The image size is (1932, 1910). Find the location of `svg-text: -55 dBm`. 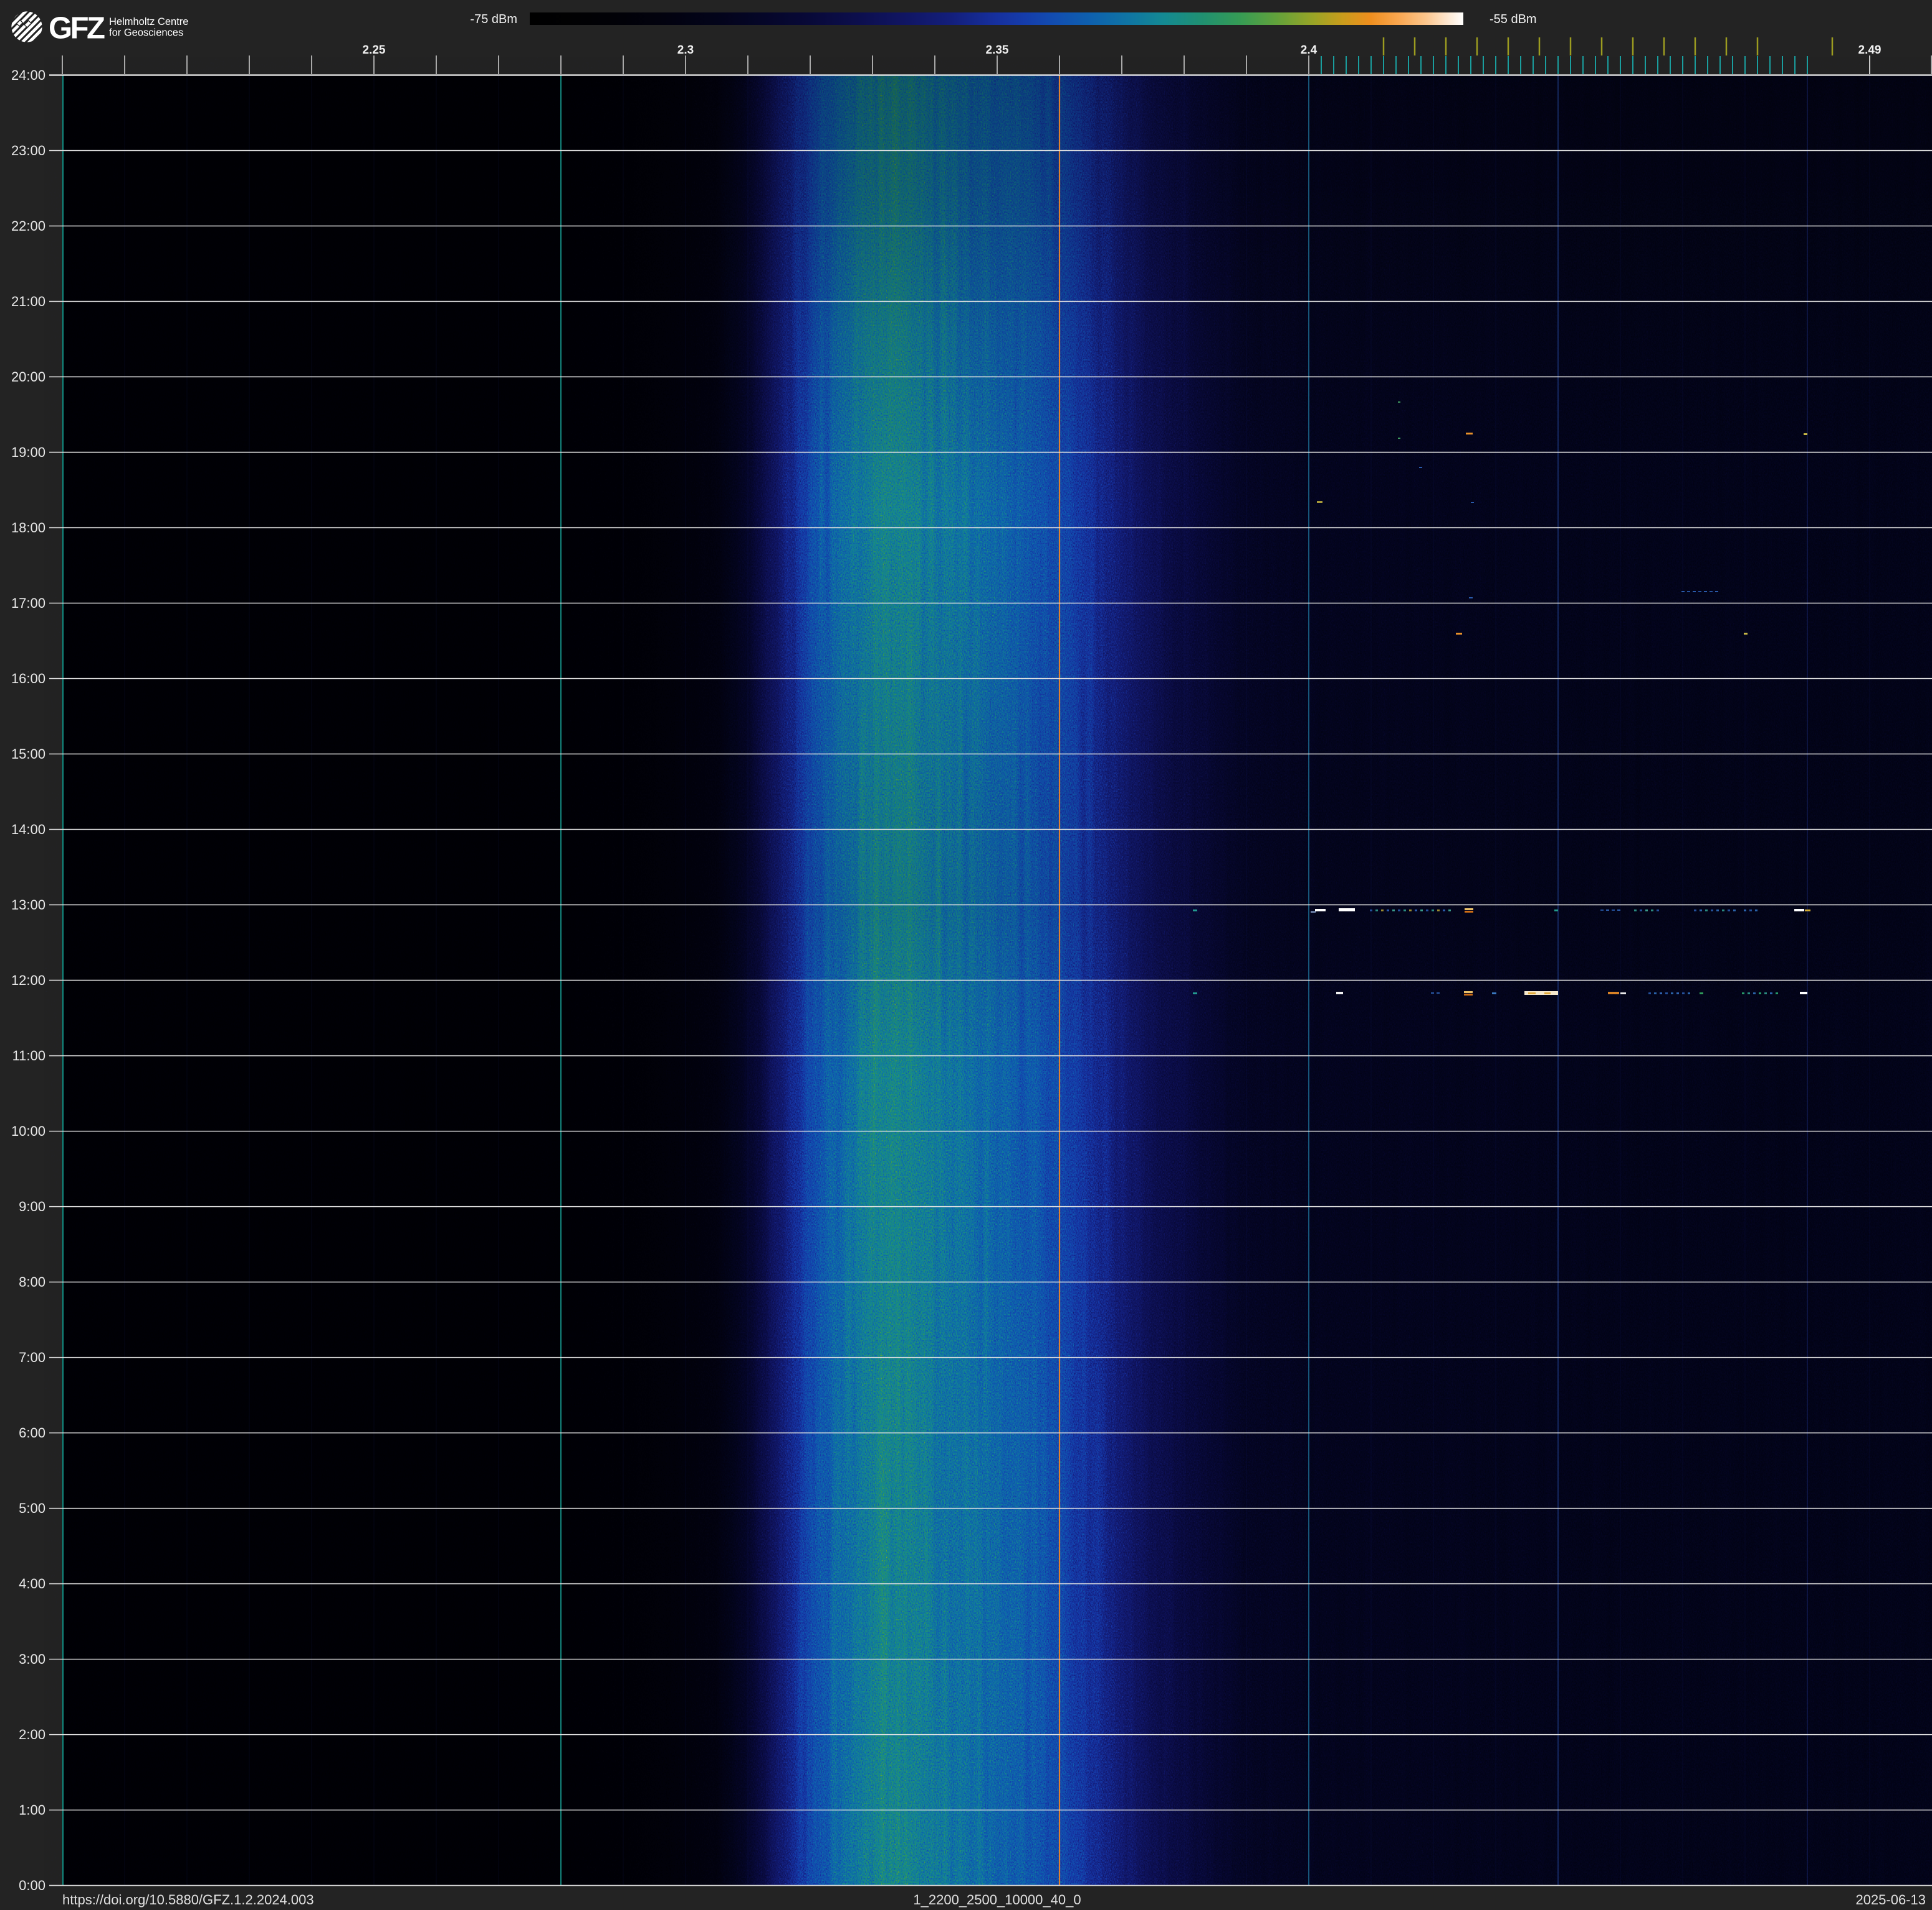

svg-text: -55 dBm is located at coordinates (1513, 19).